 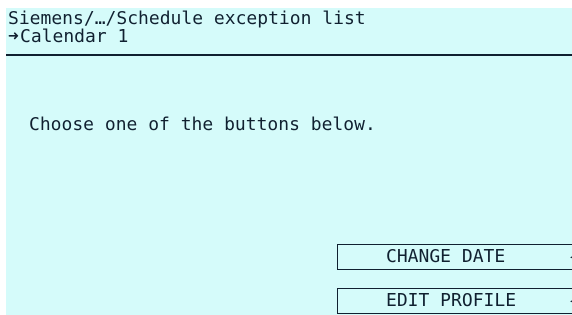 I want to click on instruction-text: Choose one of the buttons below., so click(x=202, y=124).